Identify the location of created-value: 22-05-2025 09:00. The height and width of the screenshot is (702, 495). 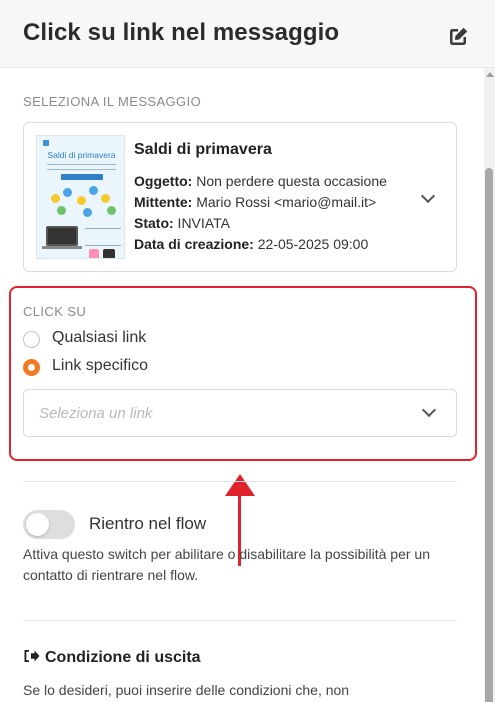
(311, 244).